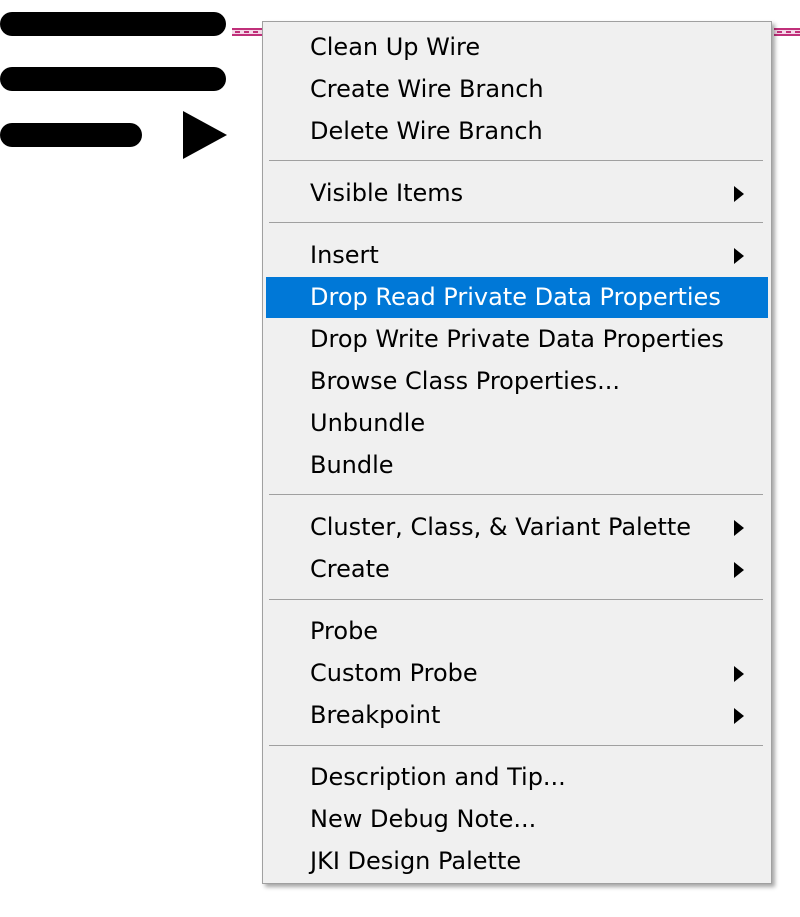 This screenshot has width=800, height=917. Describe the element at coordinates (517, 47) in the screenshot. I see `menu-item-clean-up-wire: Clean Up Wire` at that location.